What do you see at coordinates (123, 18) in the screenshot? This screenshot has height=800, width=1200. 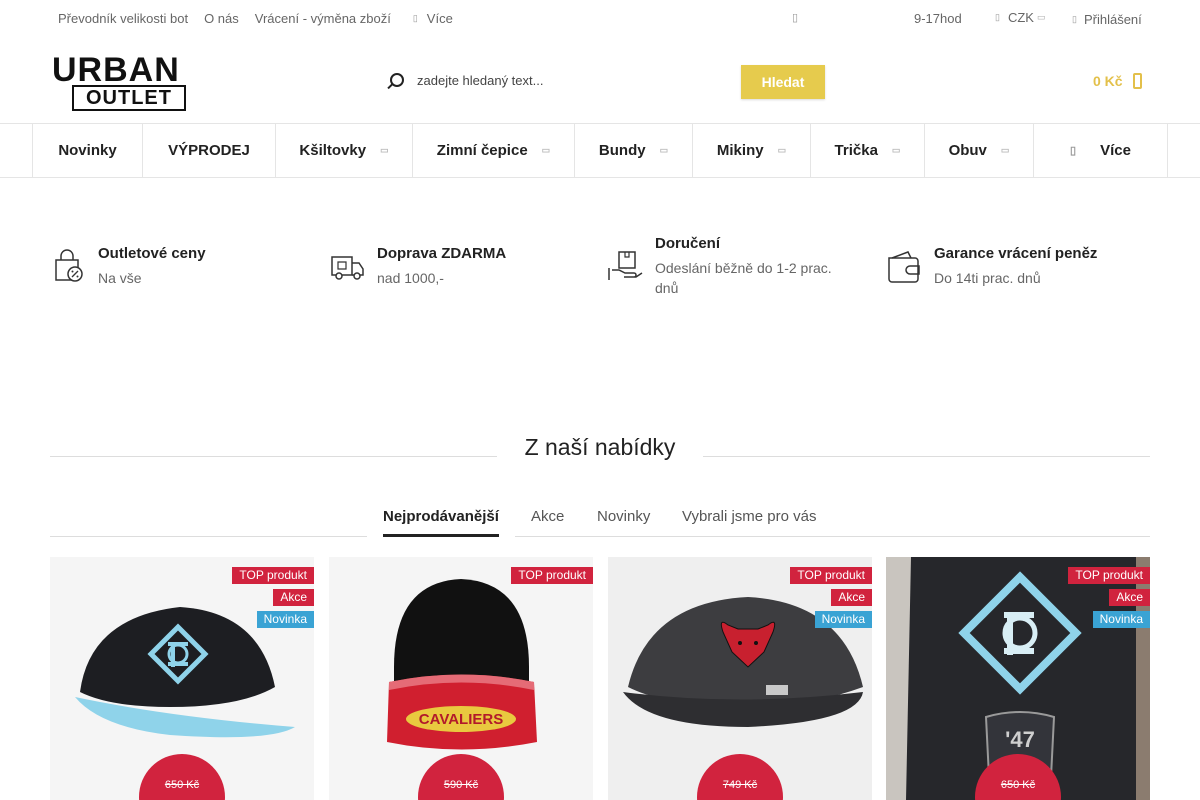 I see `top-link-shoe-size: Převodník velikosti bot` at bounding box center [123, 18].